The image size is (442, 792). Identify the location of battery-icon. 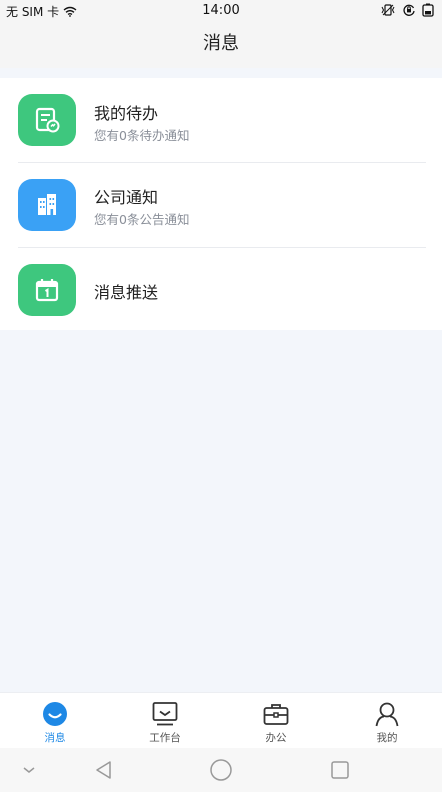
(428, 10).